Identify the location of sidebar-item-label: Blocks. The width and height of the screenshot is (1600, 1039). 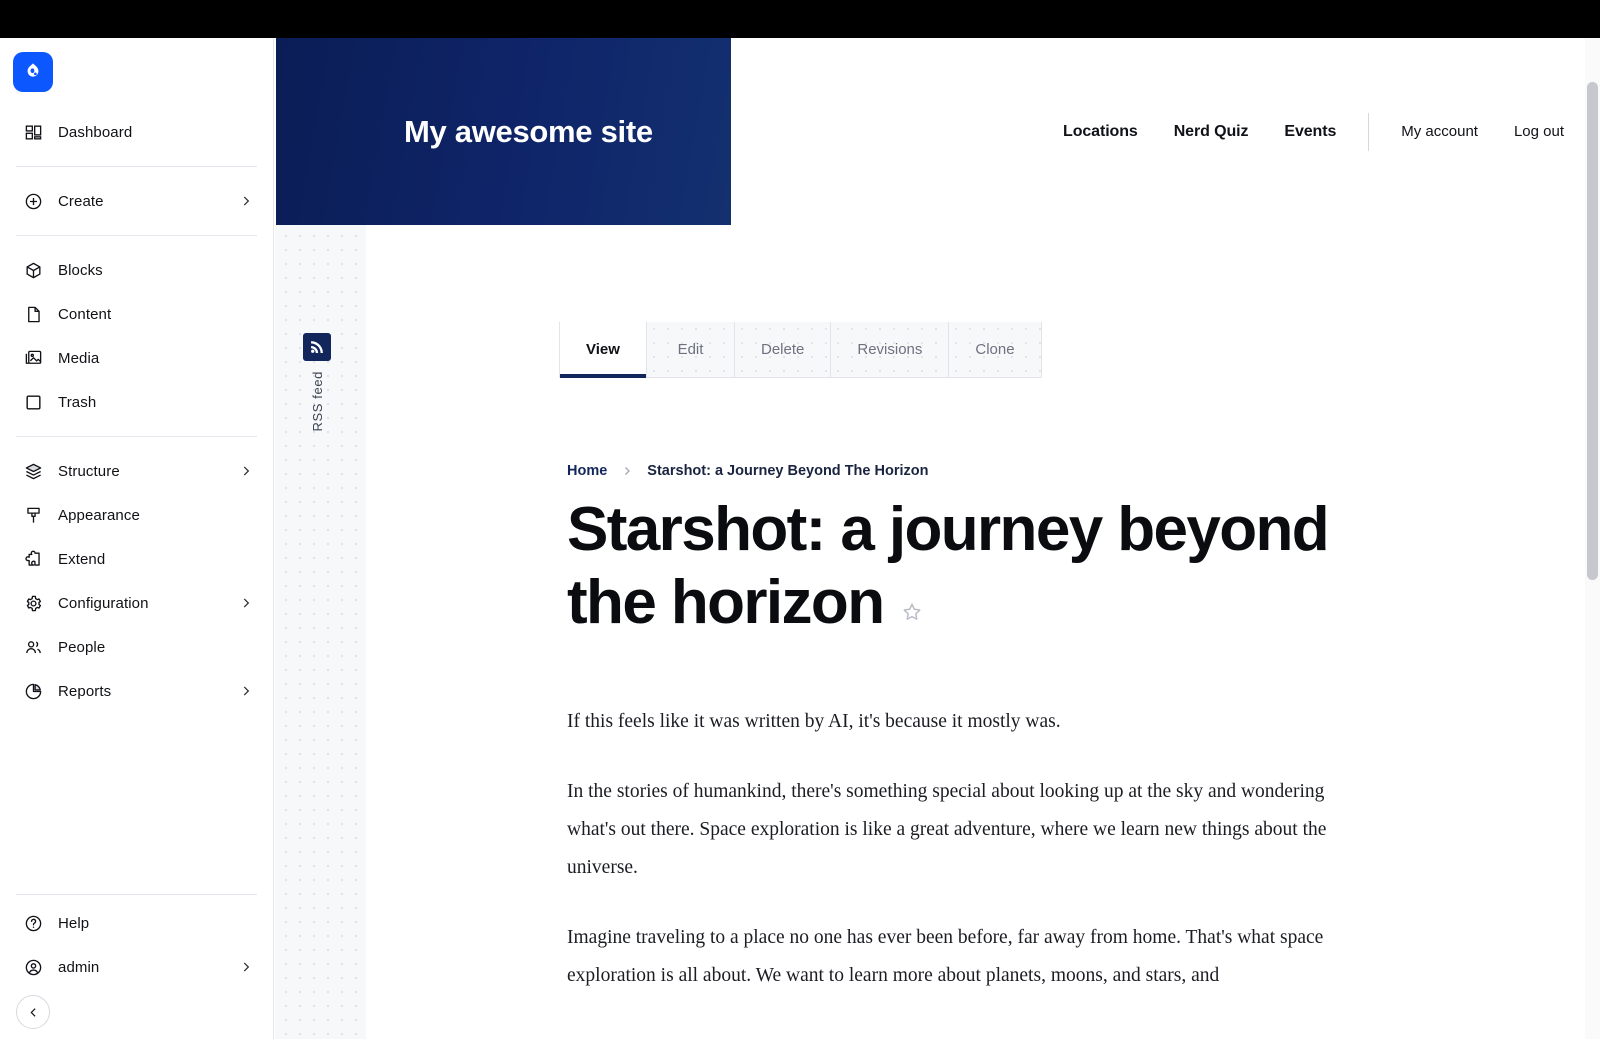
(80, 270).